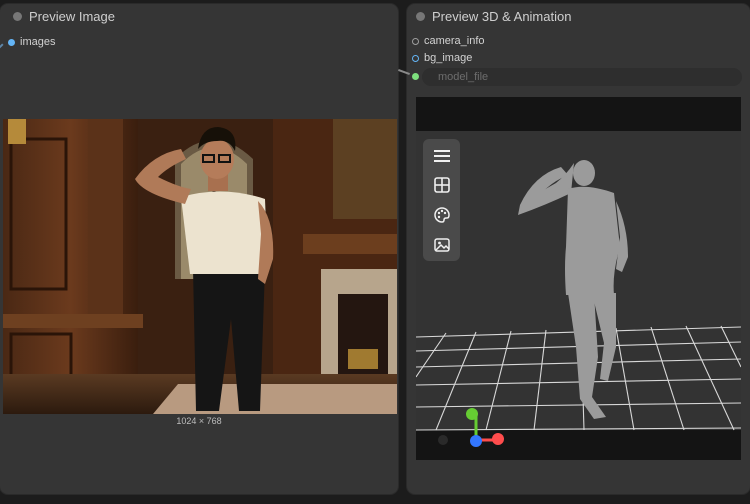  What do you see at coordinates (454, 41) in the screenshot?
I see `input-slot-label: camera_info` at bounding box center [454, 41].